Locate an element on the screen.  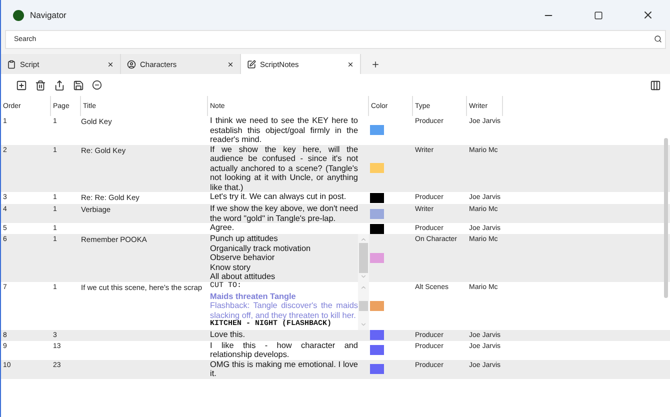
note-text: I think we need to see the KEY here to establish this object/goal firmly in the reader's mind. is located at coordinates (283, 130).